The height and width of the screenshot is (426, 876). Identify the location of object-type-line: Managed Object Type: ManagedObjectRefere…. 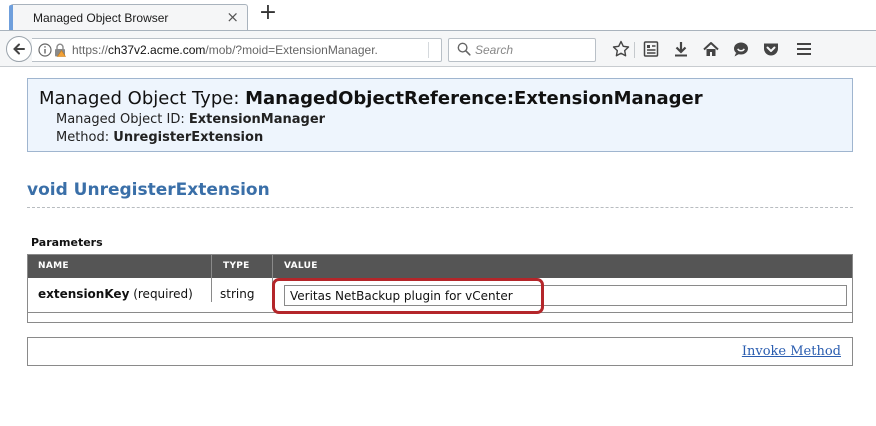
(371, 98).